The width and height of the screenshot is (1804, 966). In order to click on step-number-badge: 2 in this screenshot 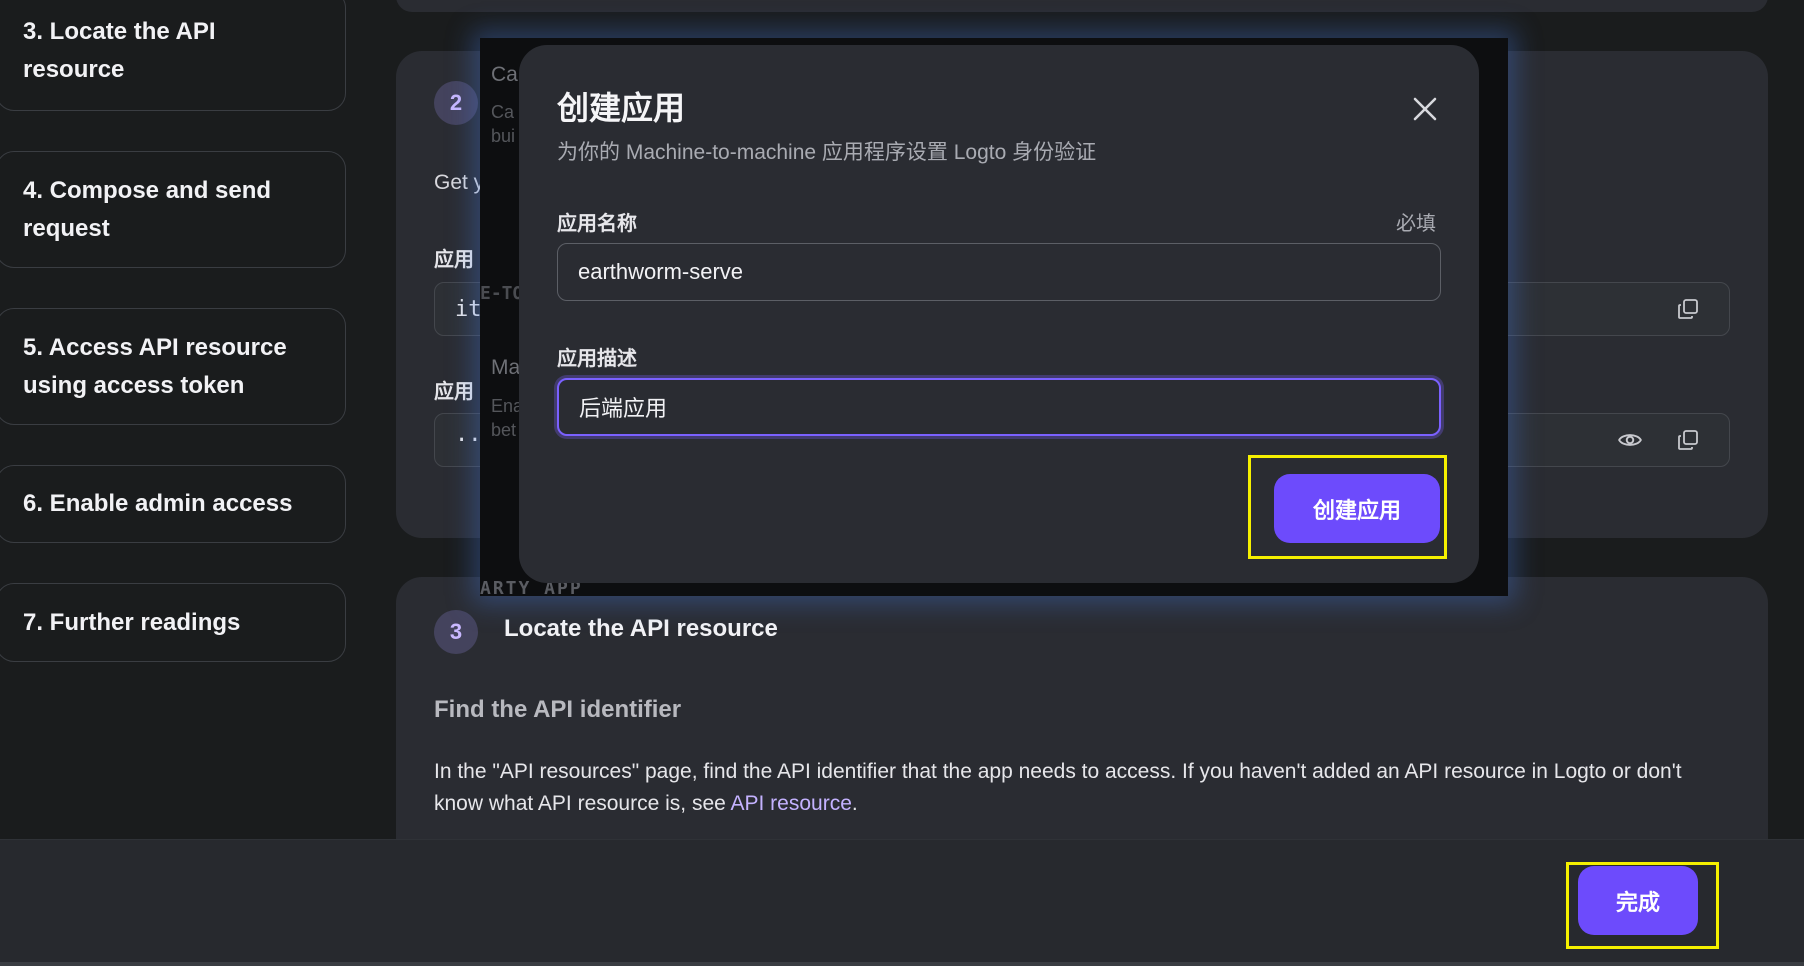, I will do `click(456, 103)`.